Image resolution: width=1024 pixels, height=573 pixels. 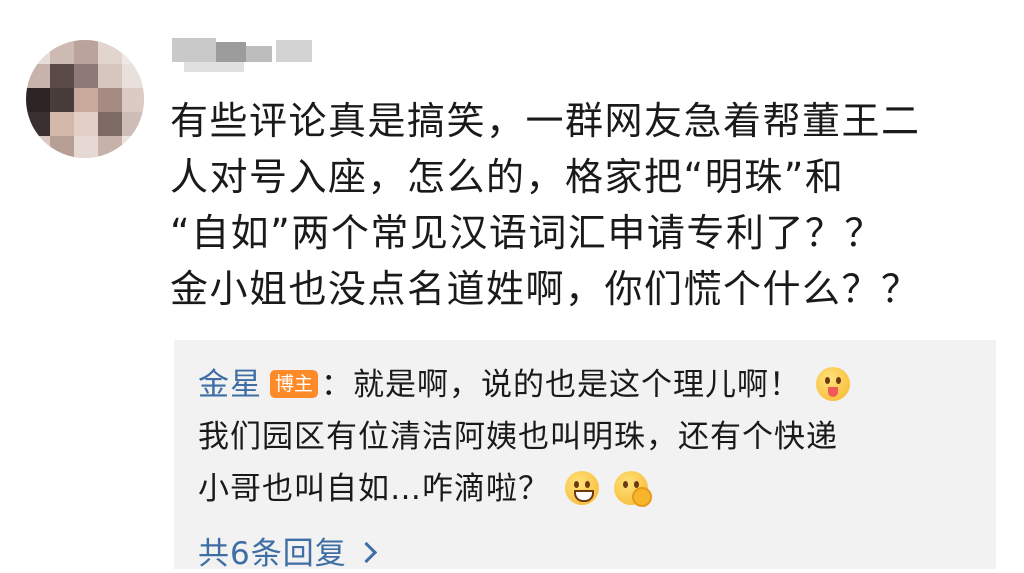 I want to click on grin-emoji-icon, so click(x=581, y=488).